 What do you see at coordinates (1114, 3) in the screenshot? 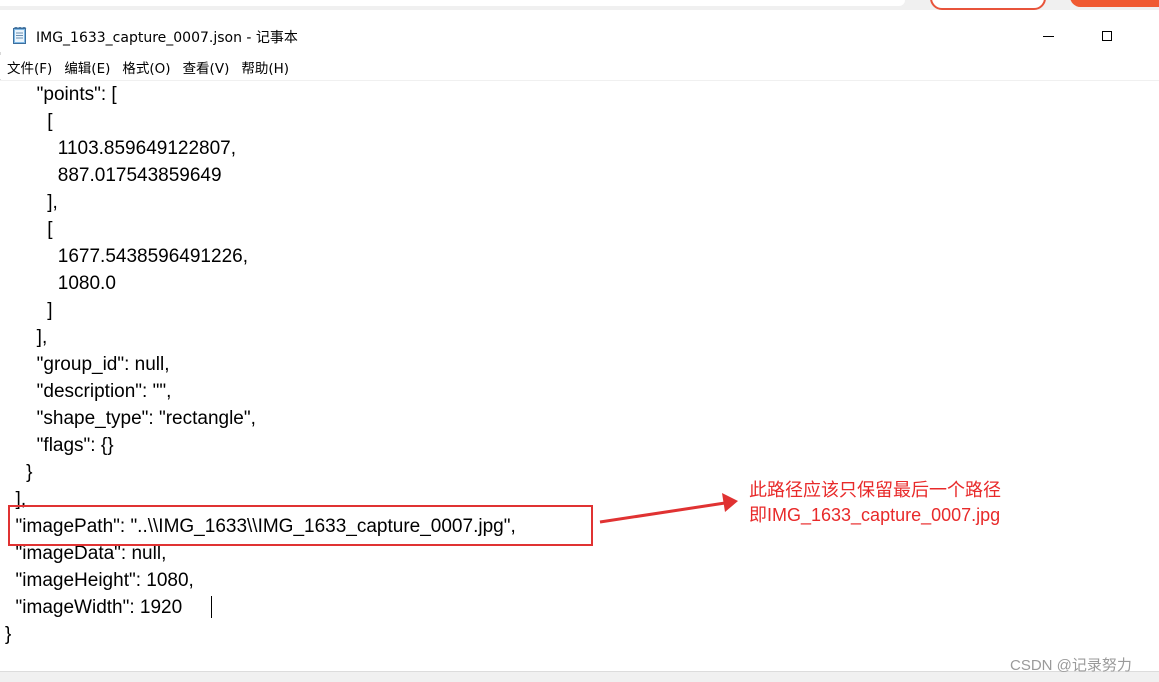
I see `browser-solid-button` at bounding box center [1114, 3].